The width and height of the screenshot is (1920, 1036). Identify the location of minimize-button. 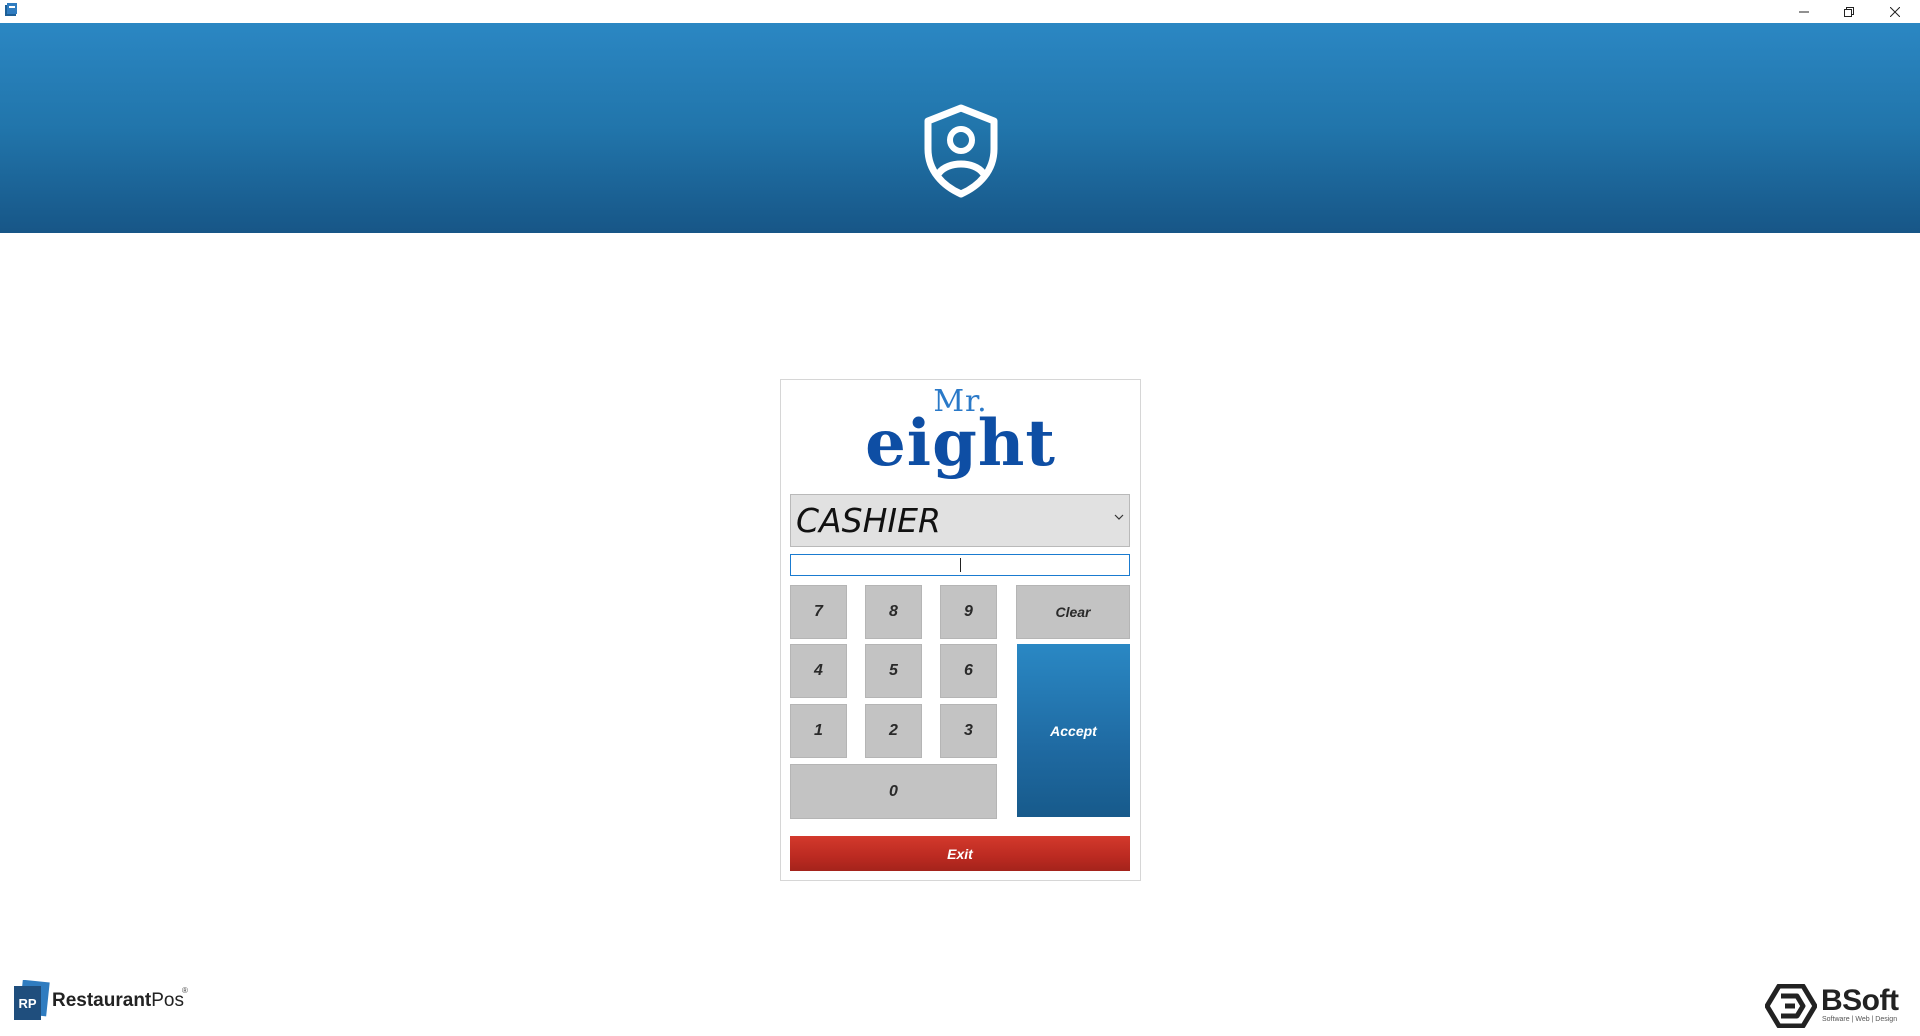
(1804, 11).